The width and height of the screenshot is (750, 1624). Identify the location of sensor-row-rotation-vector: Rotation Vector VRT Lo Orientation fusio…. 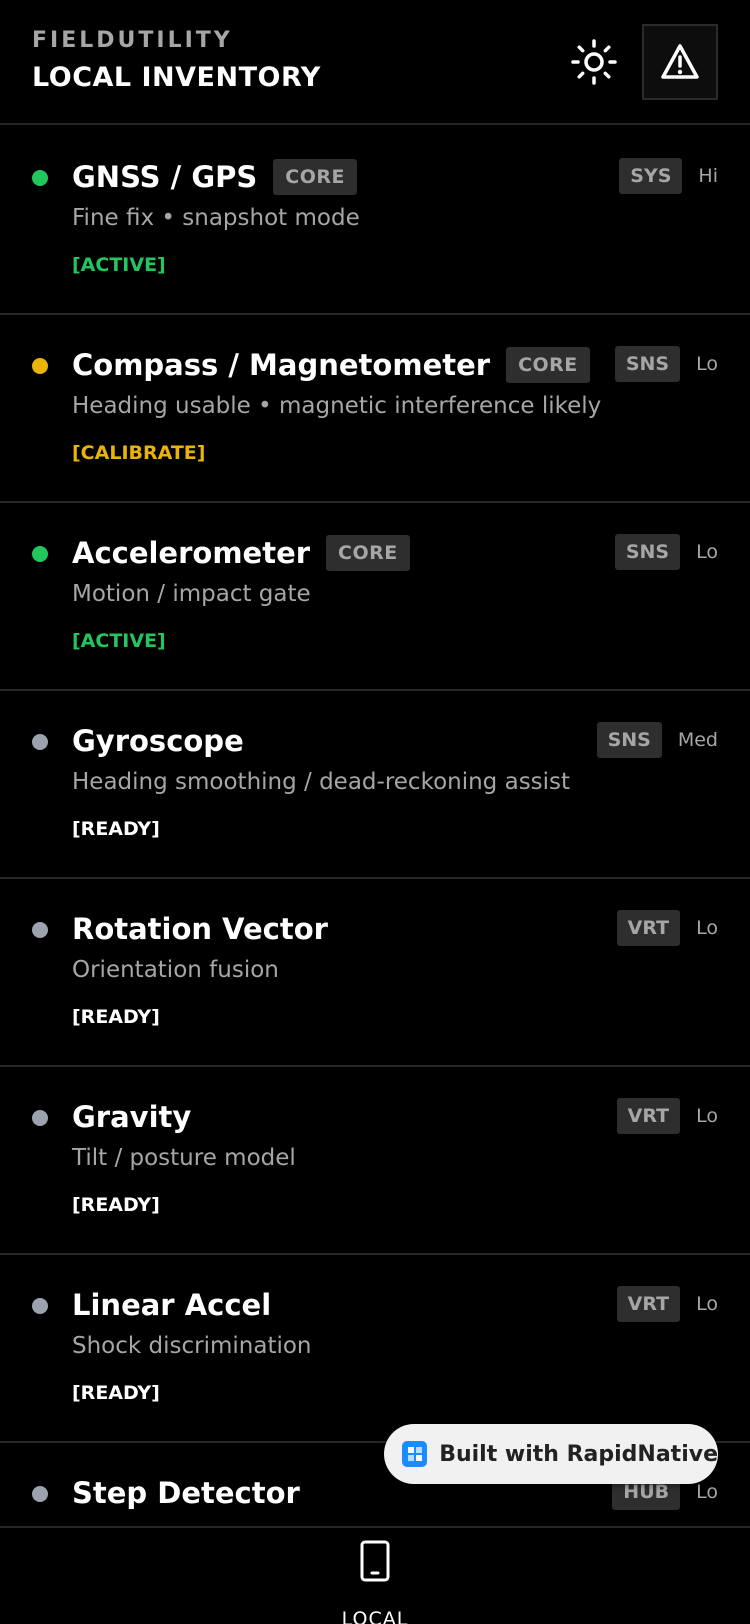
(375, 973).